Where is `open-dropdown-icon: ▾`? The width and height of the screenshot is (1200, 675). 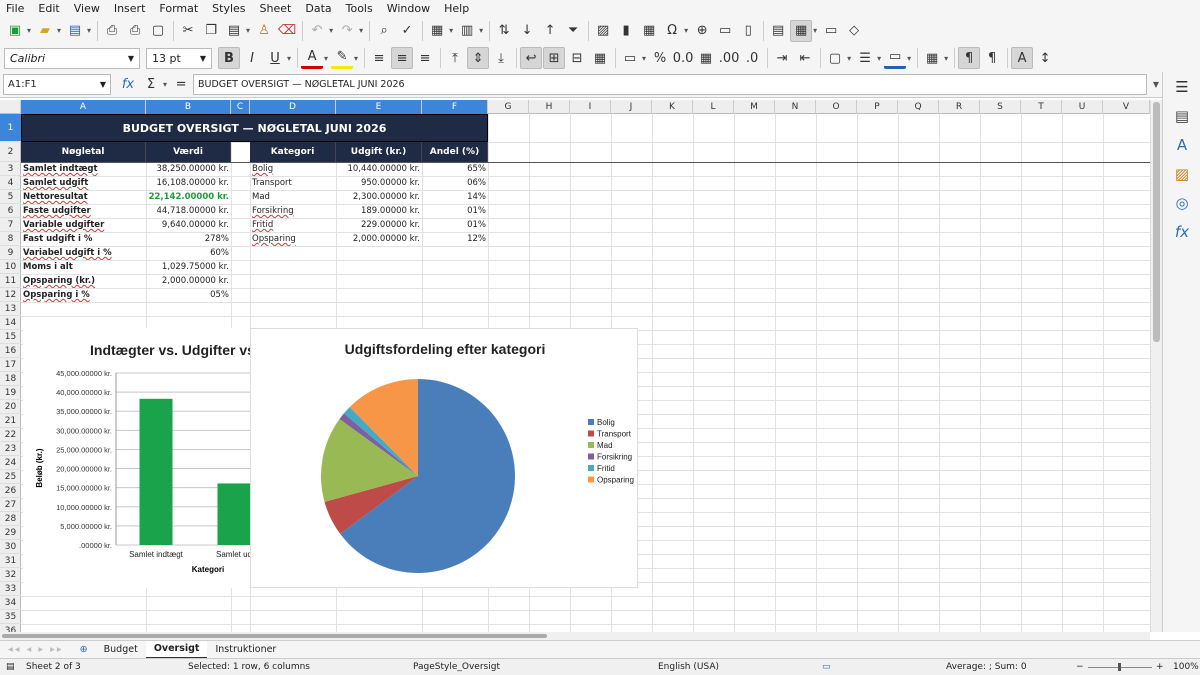 open-dropdown-icon: ▾ is located at coordinates (59, 30).